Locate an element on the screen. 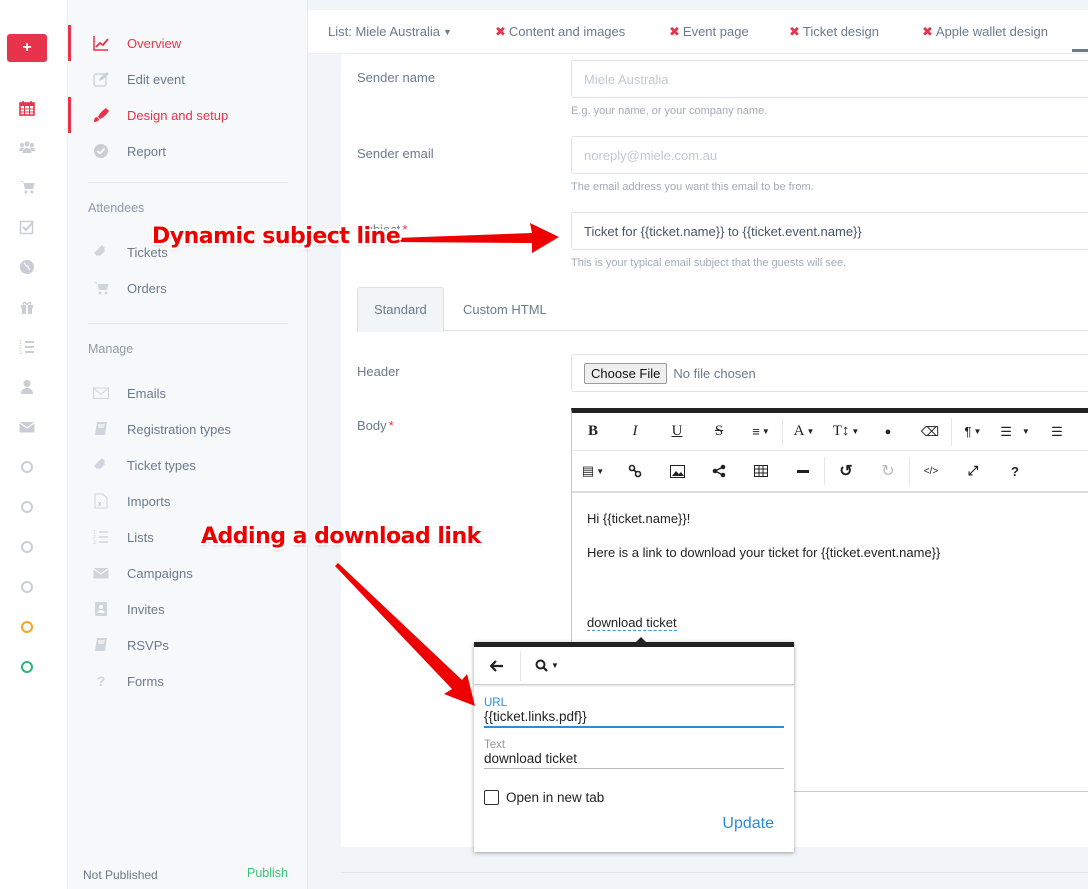 The width and height of the screenshot is (1088, 889). bold-button: B is located at coordinates (593, 432).